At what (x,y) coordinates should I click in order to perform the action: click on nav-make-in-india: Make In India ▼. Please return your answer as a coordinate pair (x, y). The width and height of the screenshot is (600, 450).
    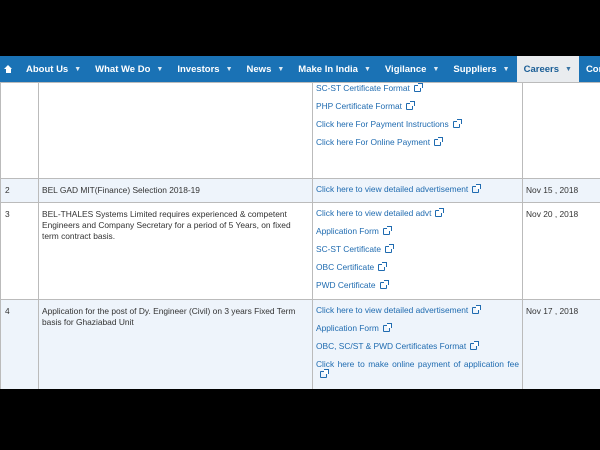
    Looking at the image, I should click on (334, 69).